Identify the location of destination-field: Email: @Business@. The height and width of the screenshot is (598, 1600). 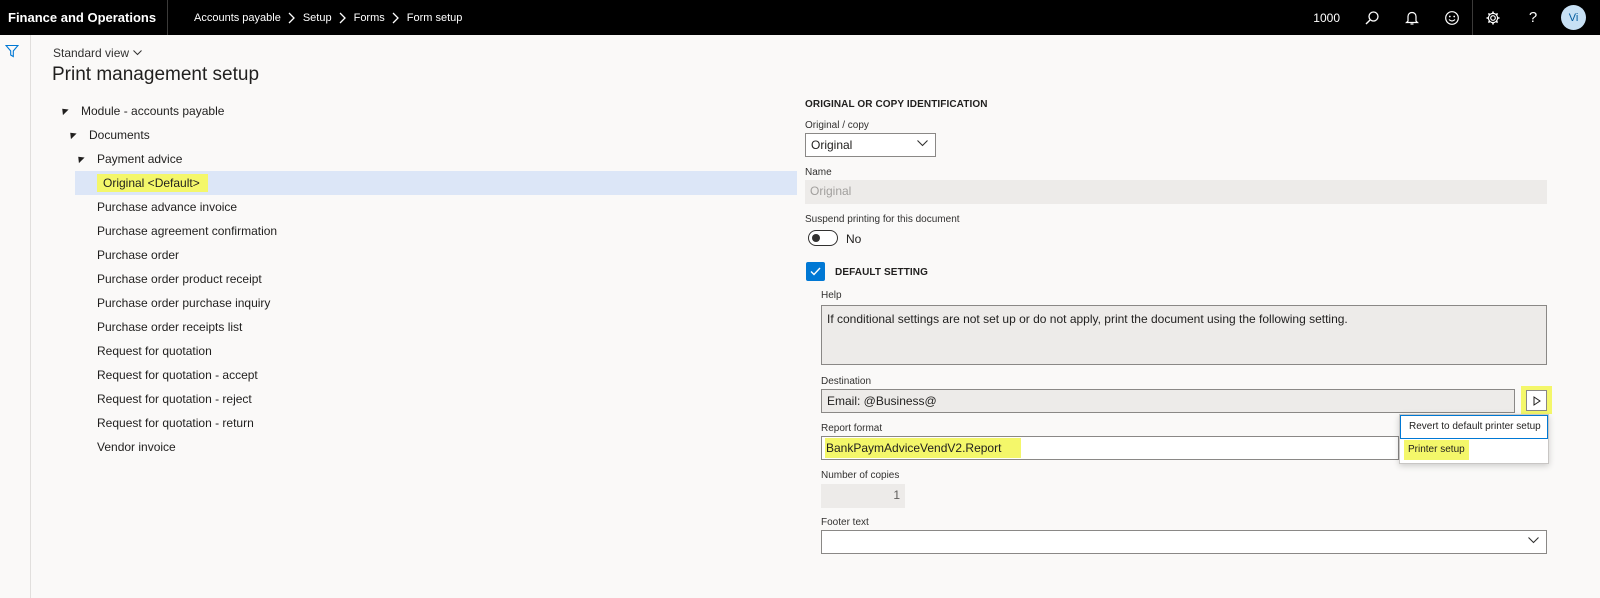
(1168, 401).